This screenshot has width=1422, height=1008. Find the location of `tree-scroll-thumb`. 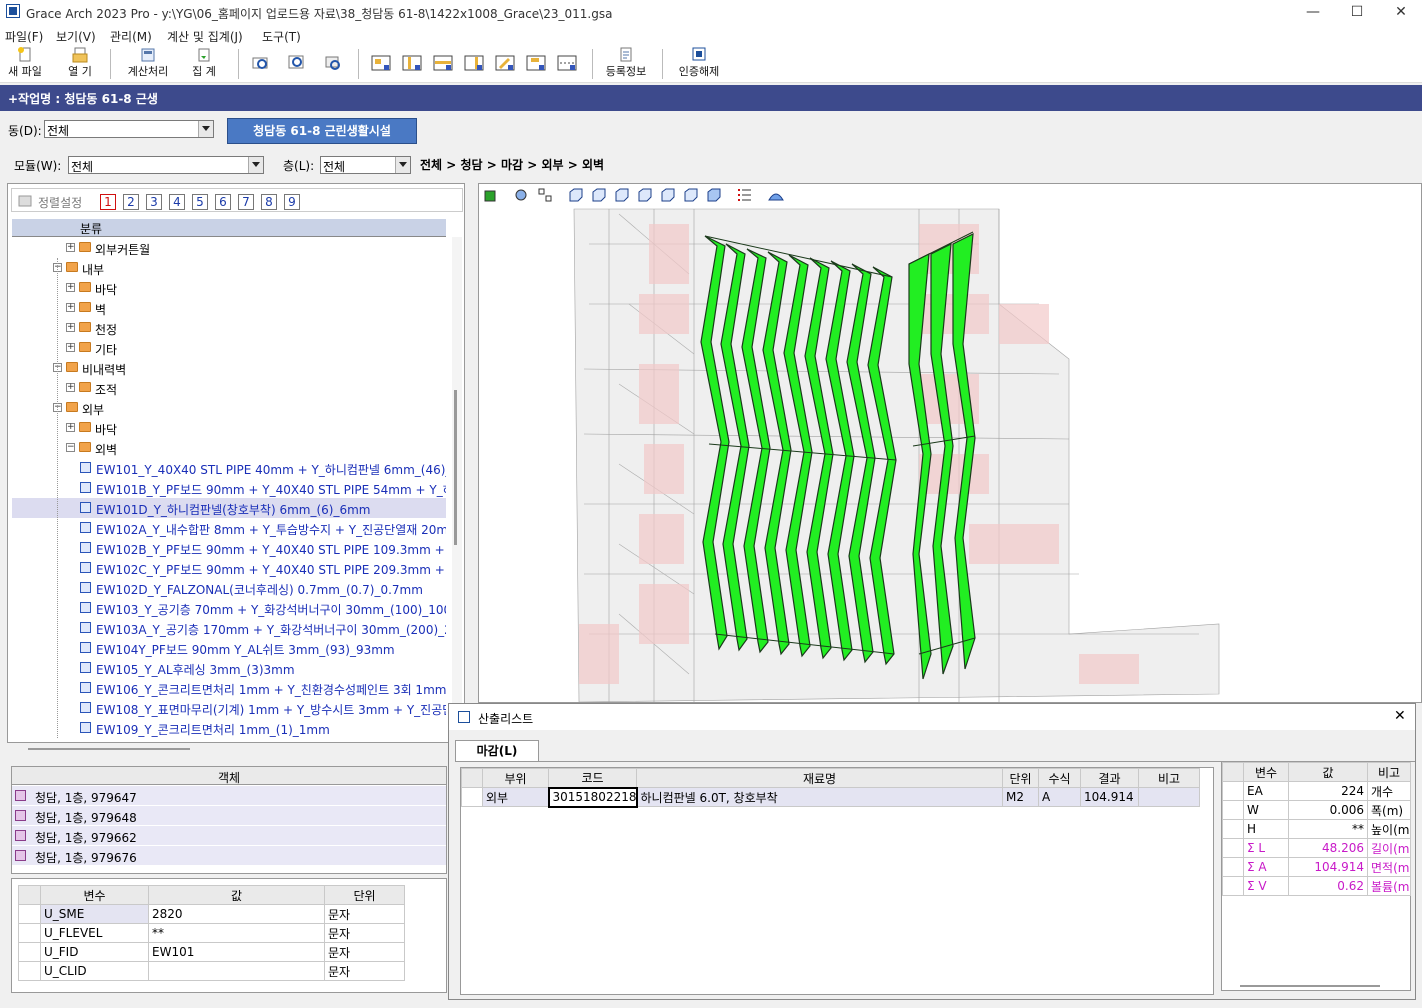

tree-scroll-thumb is located at coordinates (455, 467).